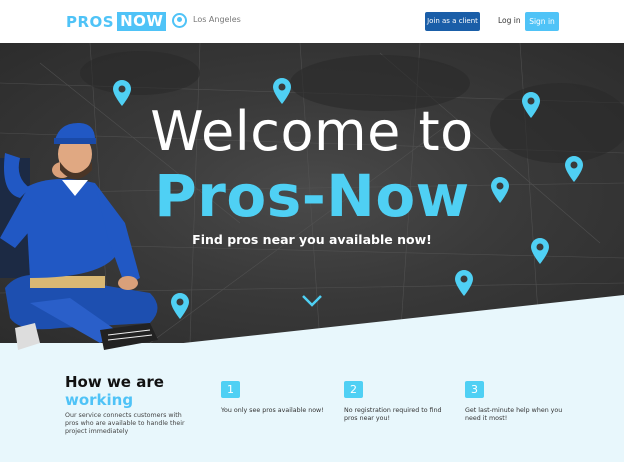  I want to click on join-as-client-button: Join as a client, so click(452, 21).